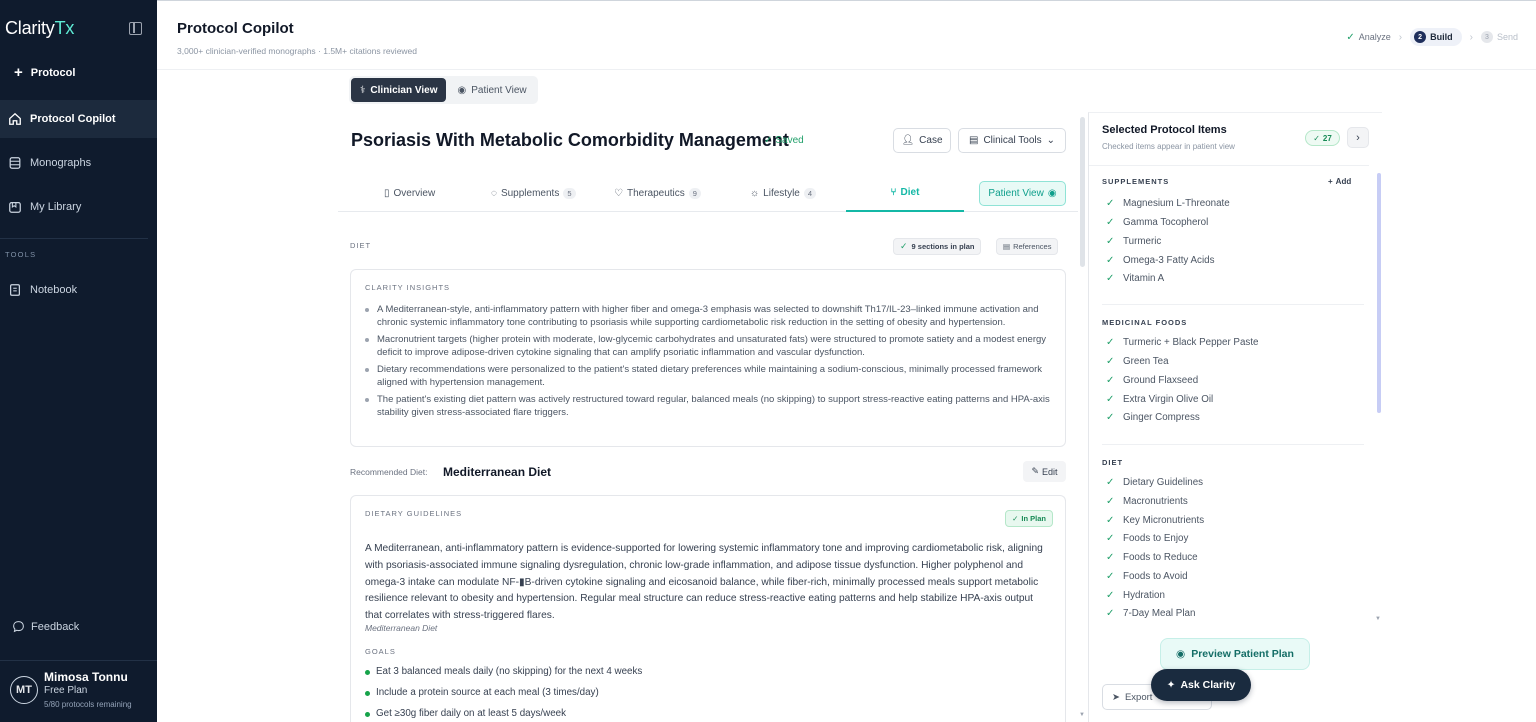 This screenshot has width=1536, height=722. I want to click on list-item: ✓ Ground Flaxseed, so click(1152, 380).